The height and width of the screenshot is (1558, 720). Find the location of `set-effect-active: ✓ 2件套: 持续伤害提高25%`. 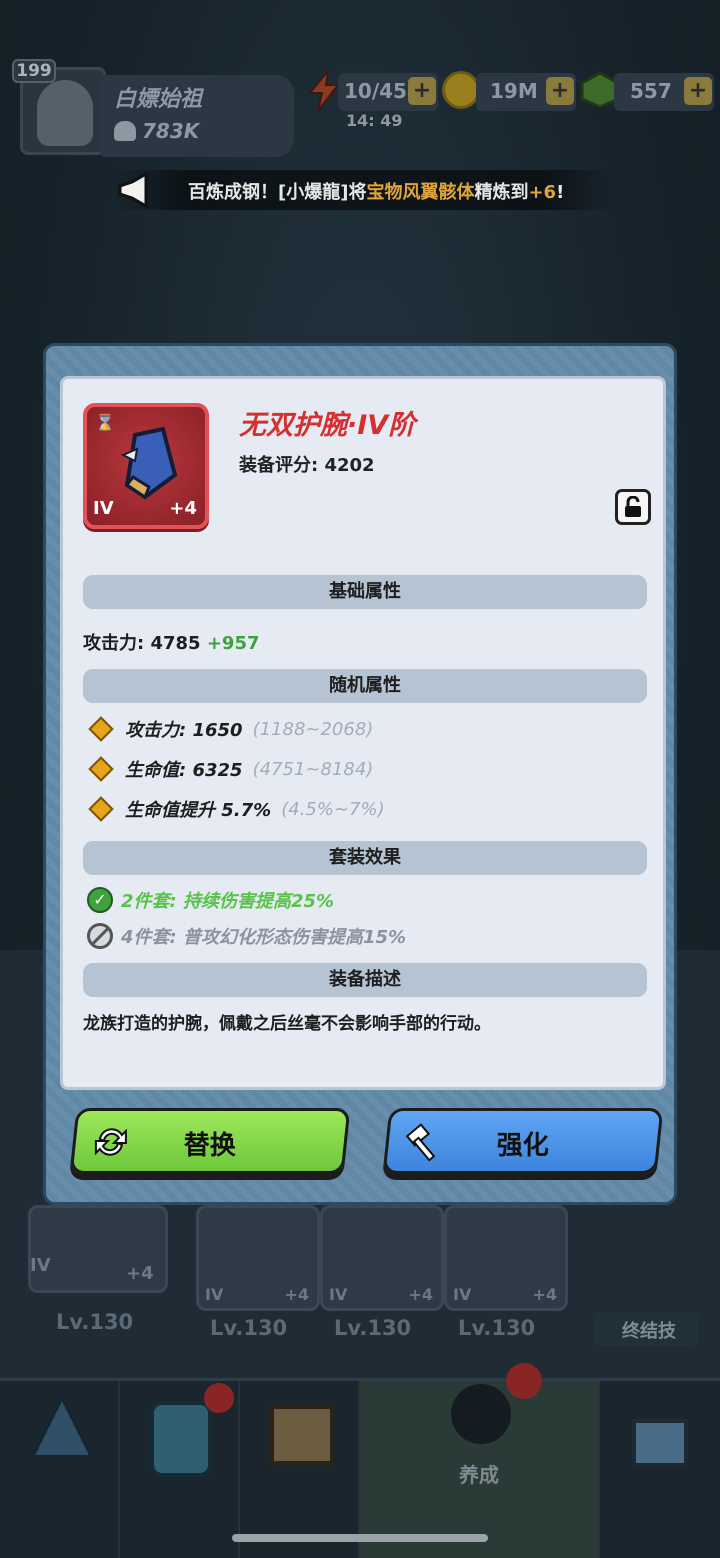

set-effect-active: ✓ 2件套: 持续伤害提高25% is located at coordinates (210, 900).